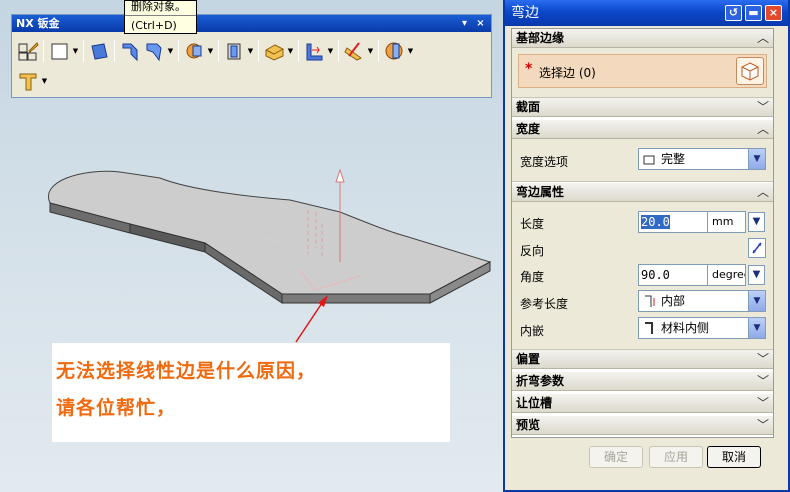 This screenshot has width=790, height=492. What do you see at coordinates (525, 13) in the screenshot?
I see `dialog-title: 弯边` at bounding box center [525, 13].